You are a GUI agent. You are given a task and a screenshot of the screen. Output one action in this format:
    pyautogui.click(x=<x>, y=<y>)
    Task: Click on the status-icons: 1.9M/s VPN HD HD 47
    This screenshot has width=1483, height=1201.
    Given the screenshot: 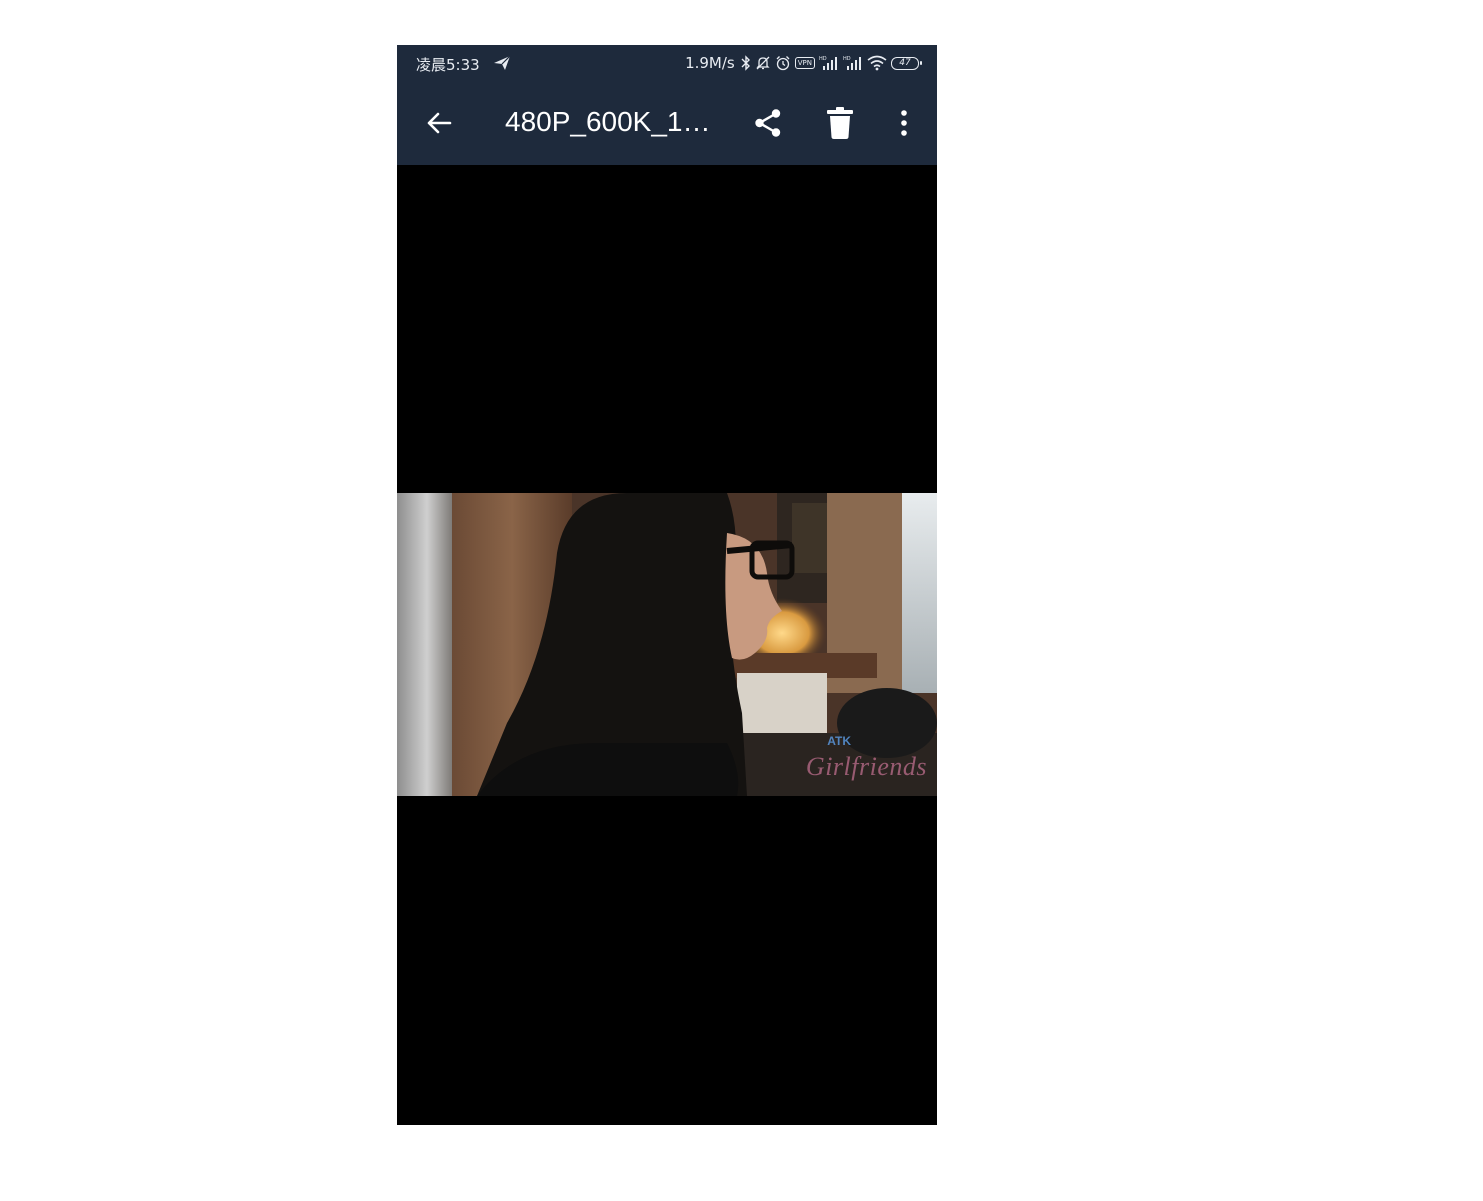 What is the action you would take?
    pyautogui.click(x=803, y=63)
    